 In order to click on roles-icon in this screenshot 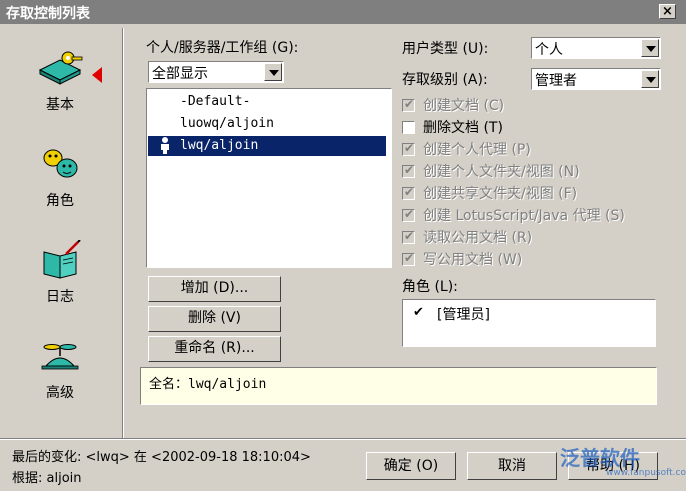, I will do `click(60, 164)`.